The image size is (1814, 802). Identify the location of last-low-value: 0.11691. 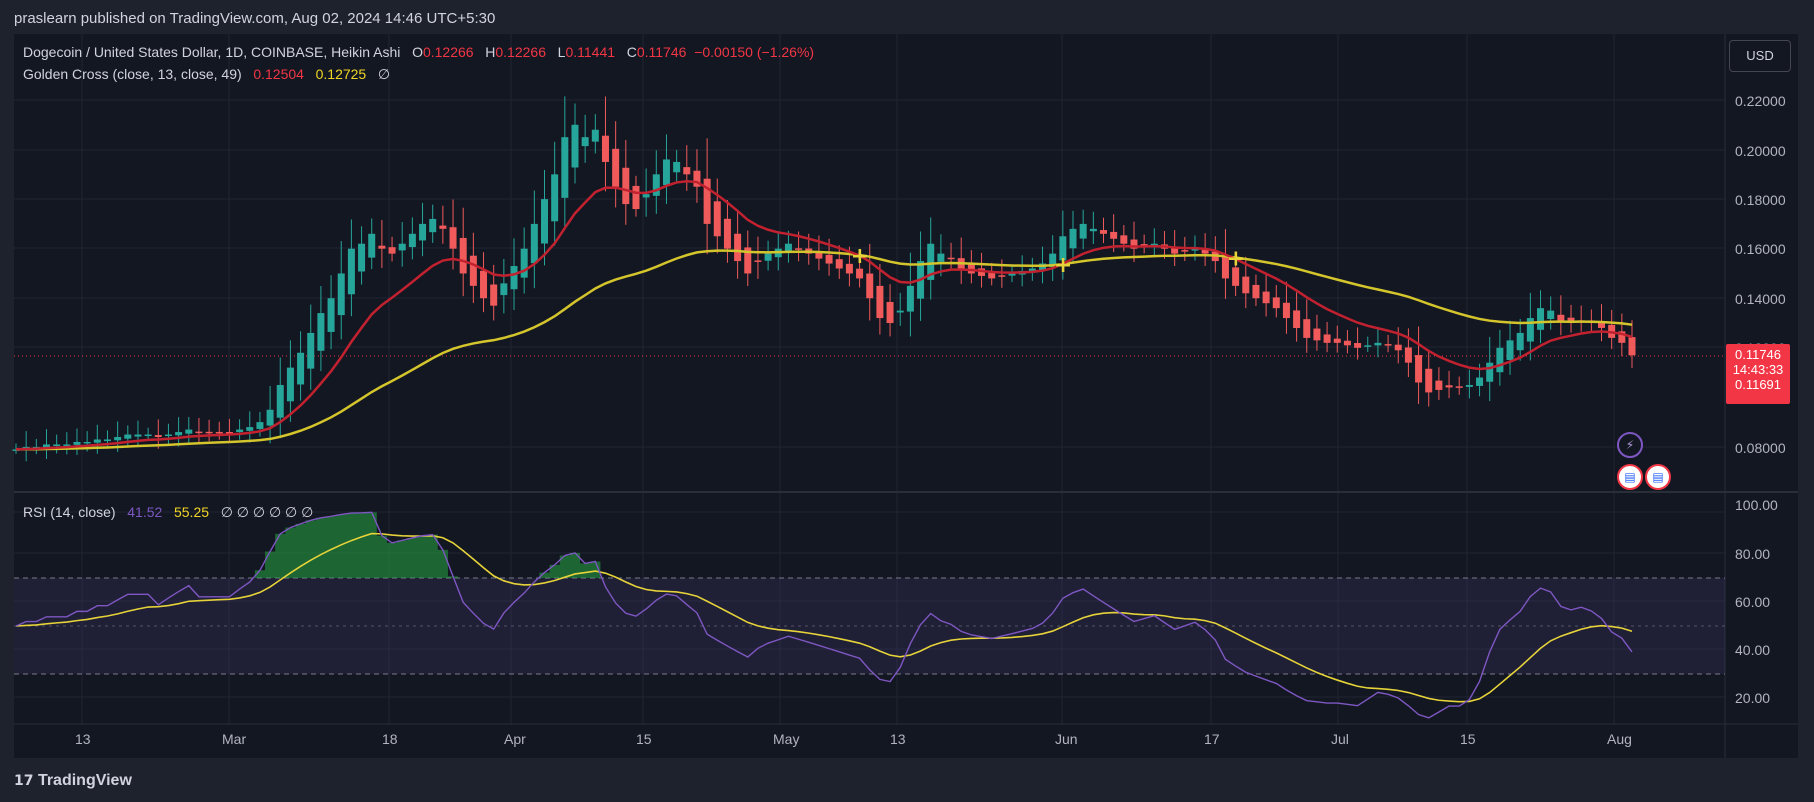
(1758, 384).